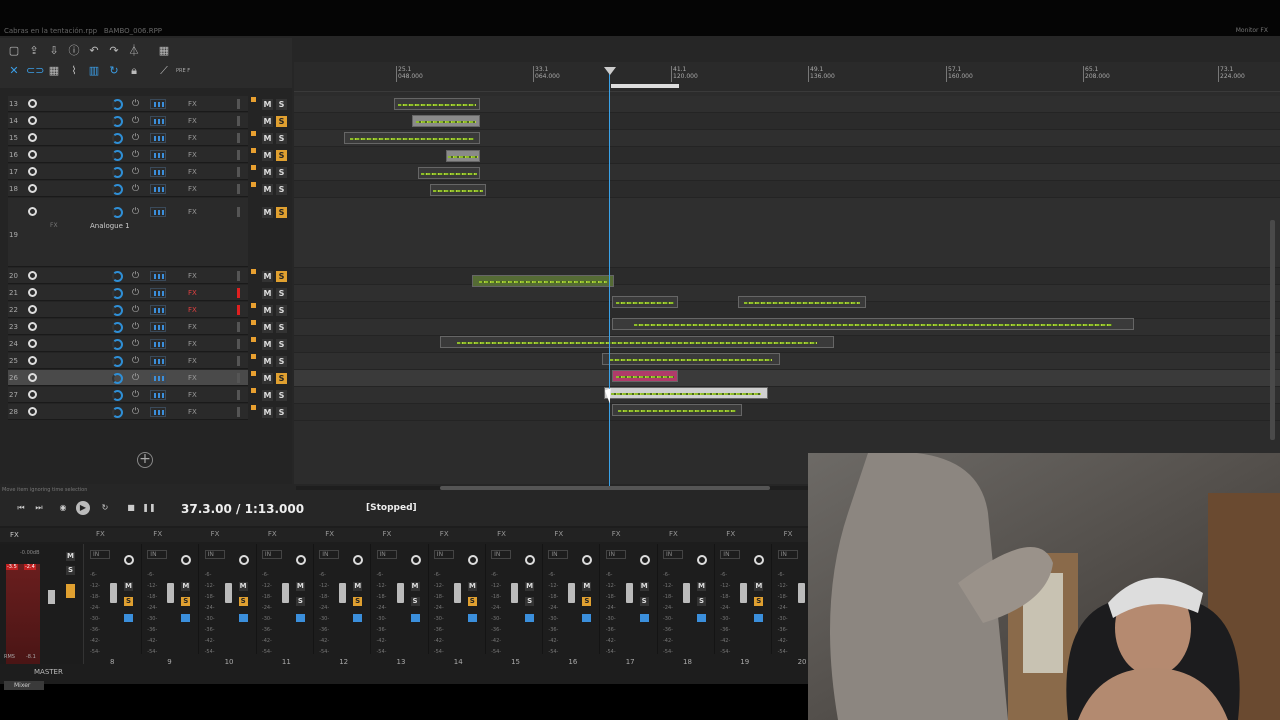 The width and height of the screenshot is (1280, 720). What do you see at coordinates (605, 488) in the screenshot?
I see `horizontal-scrollbar` at bounding box center [605, 488].